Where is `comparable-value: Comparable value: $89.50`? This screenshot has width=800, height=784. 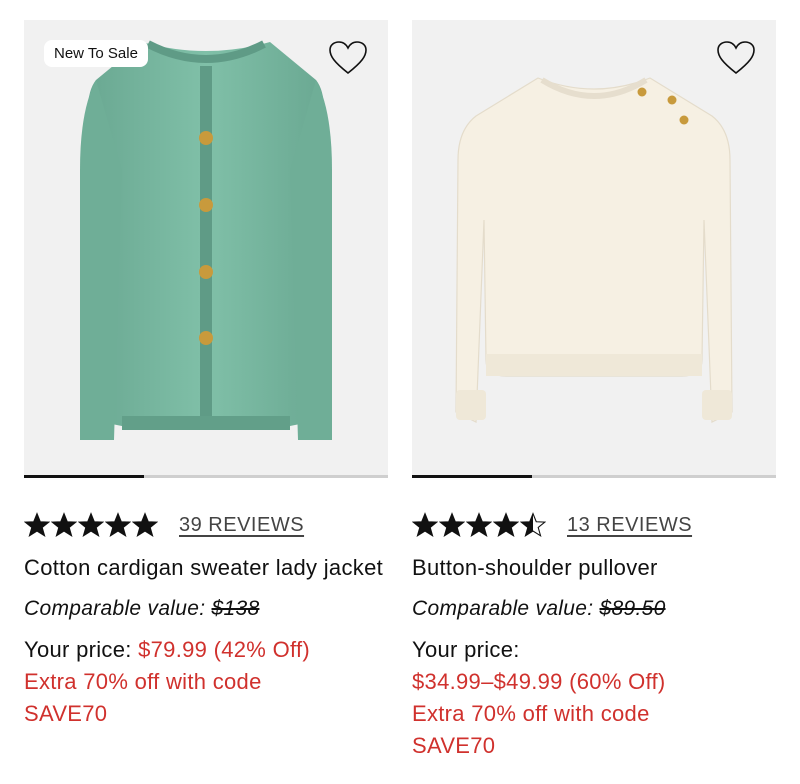 comparable-value: Comparable value: $89.50 is located at coordinates (594, 609).